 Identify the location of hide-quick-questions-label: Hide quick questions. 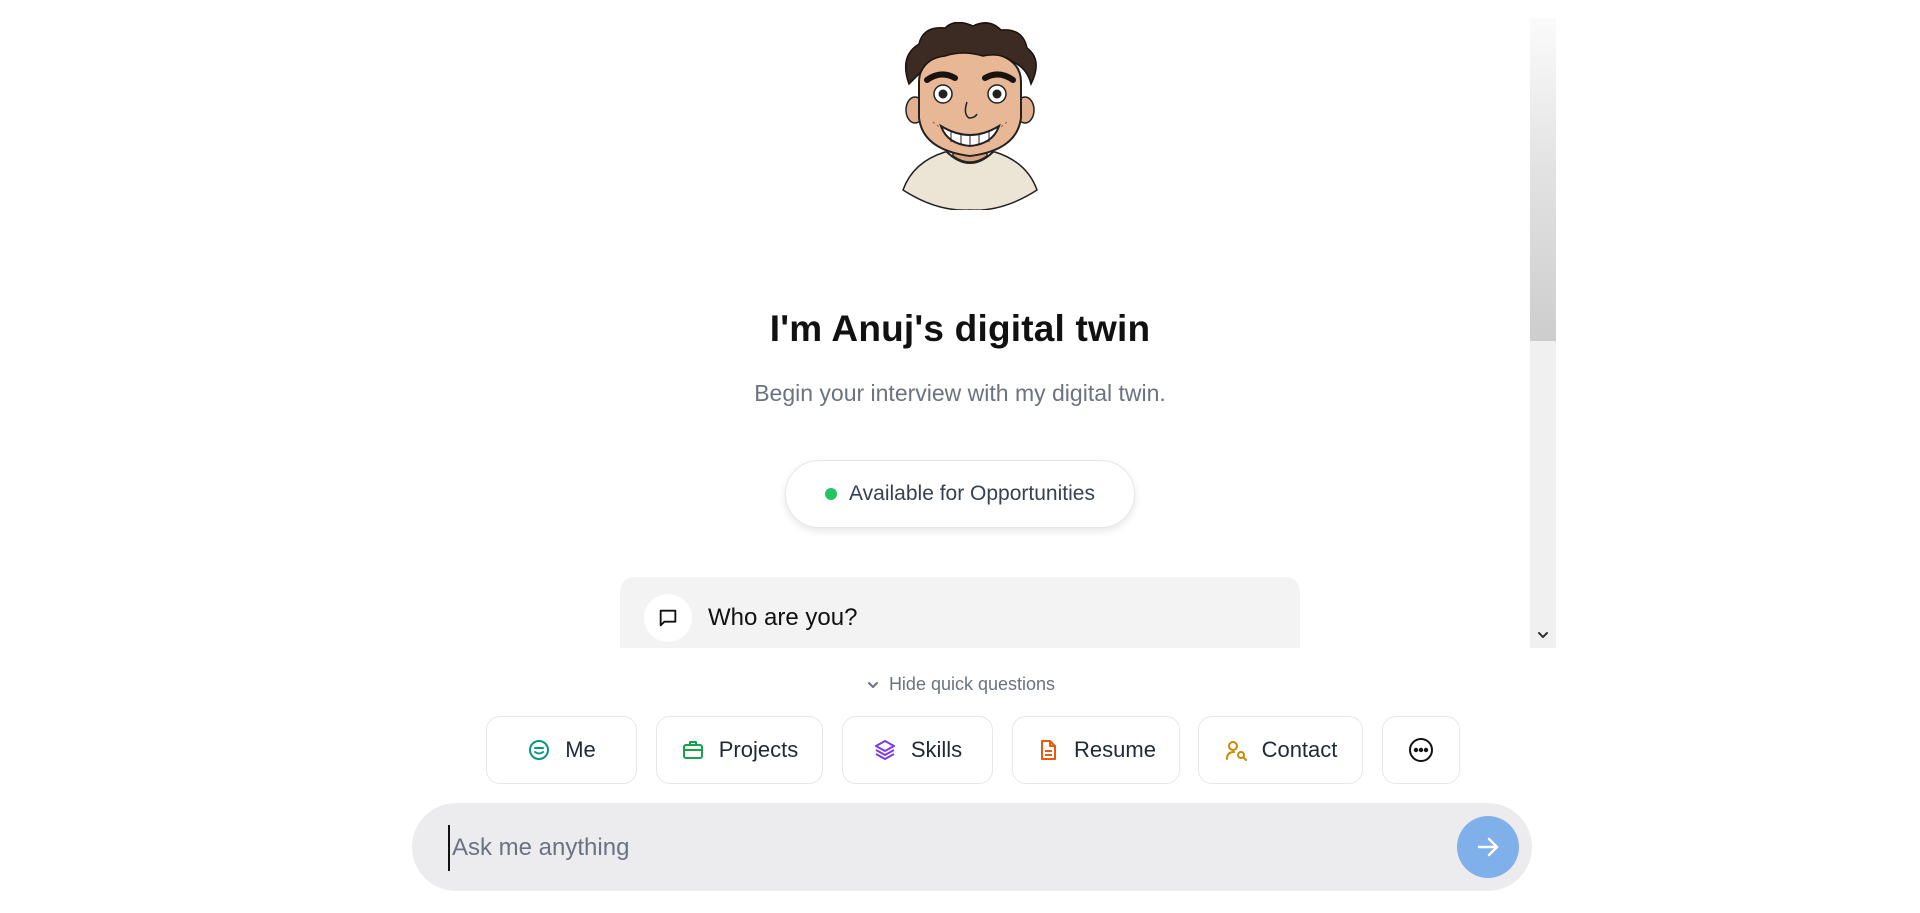
(972, 684).